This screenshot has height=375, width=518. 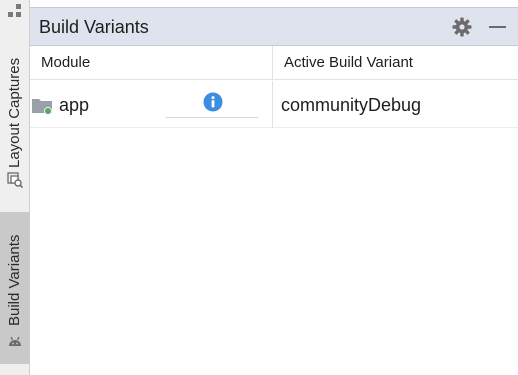 I want to click on module-cell: app, so click(x=151, y=104).